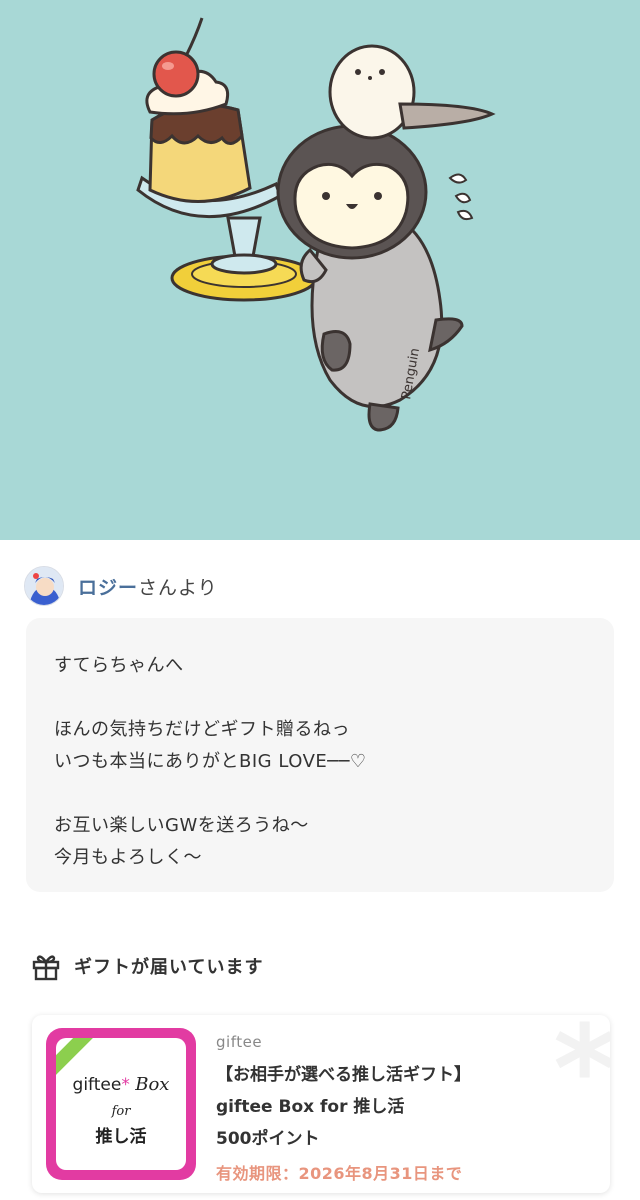 The image size is (640, 1200). I want to click on gift-thumbnail: giftee* Box for 推し活, so click(121, 1104).